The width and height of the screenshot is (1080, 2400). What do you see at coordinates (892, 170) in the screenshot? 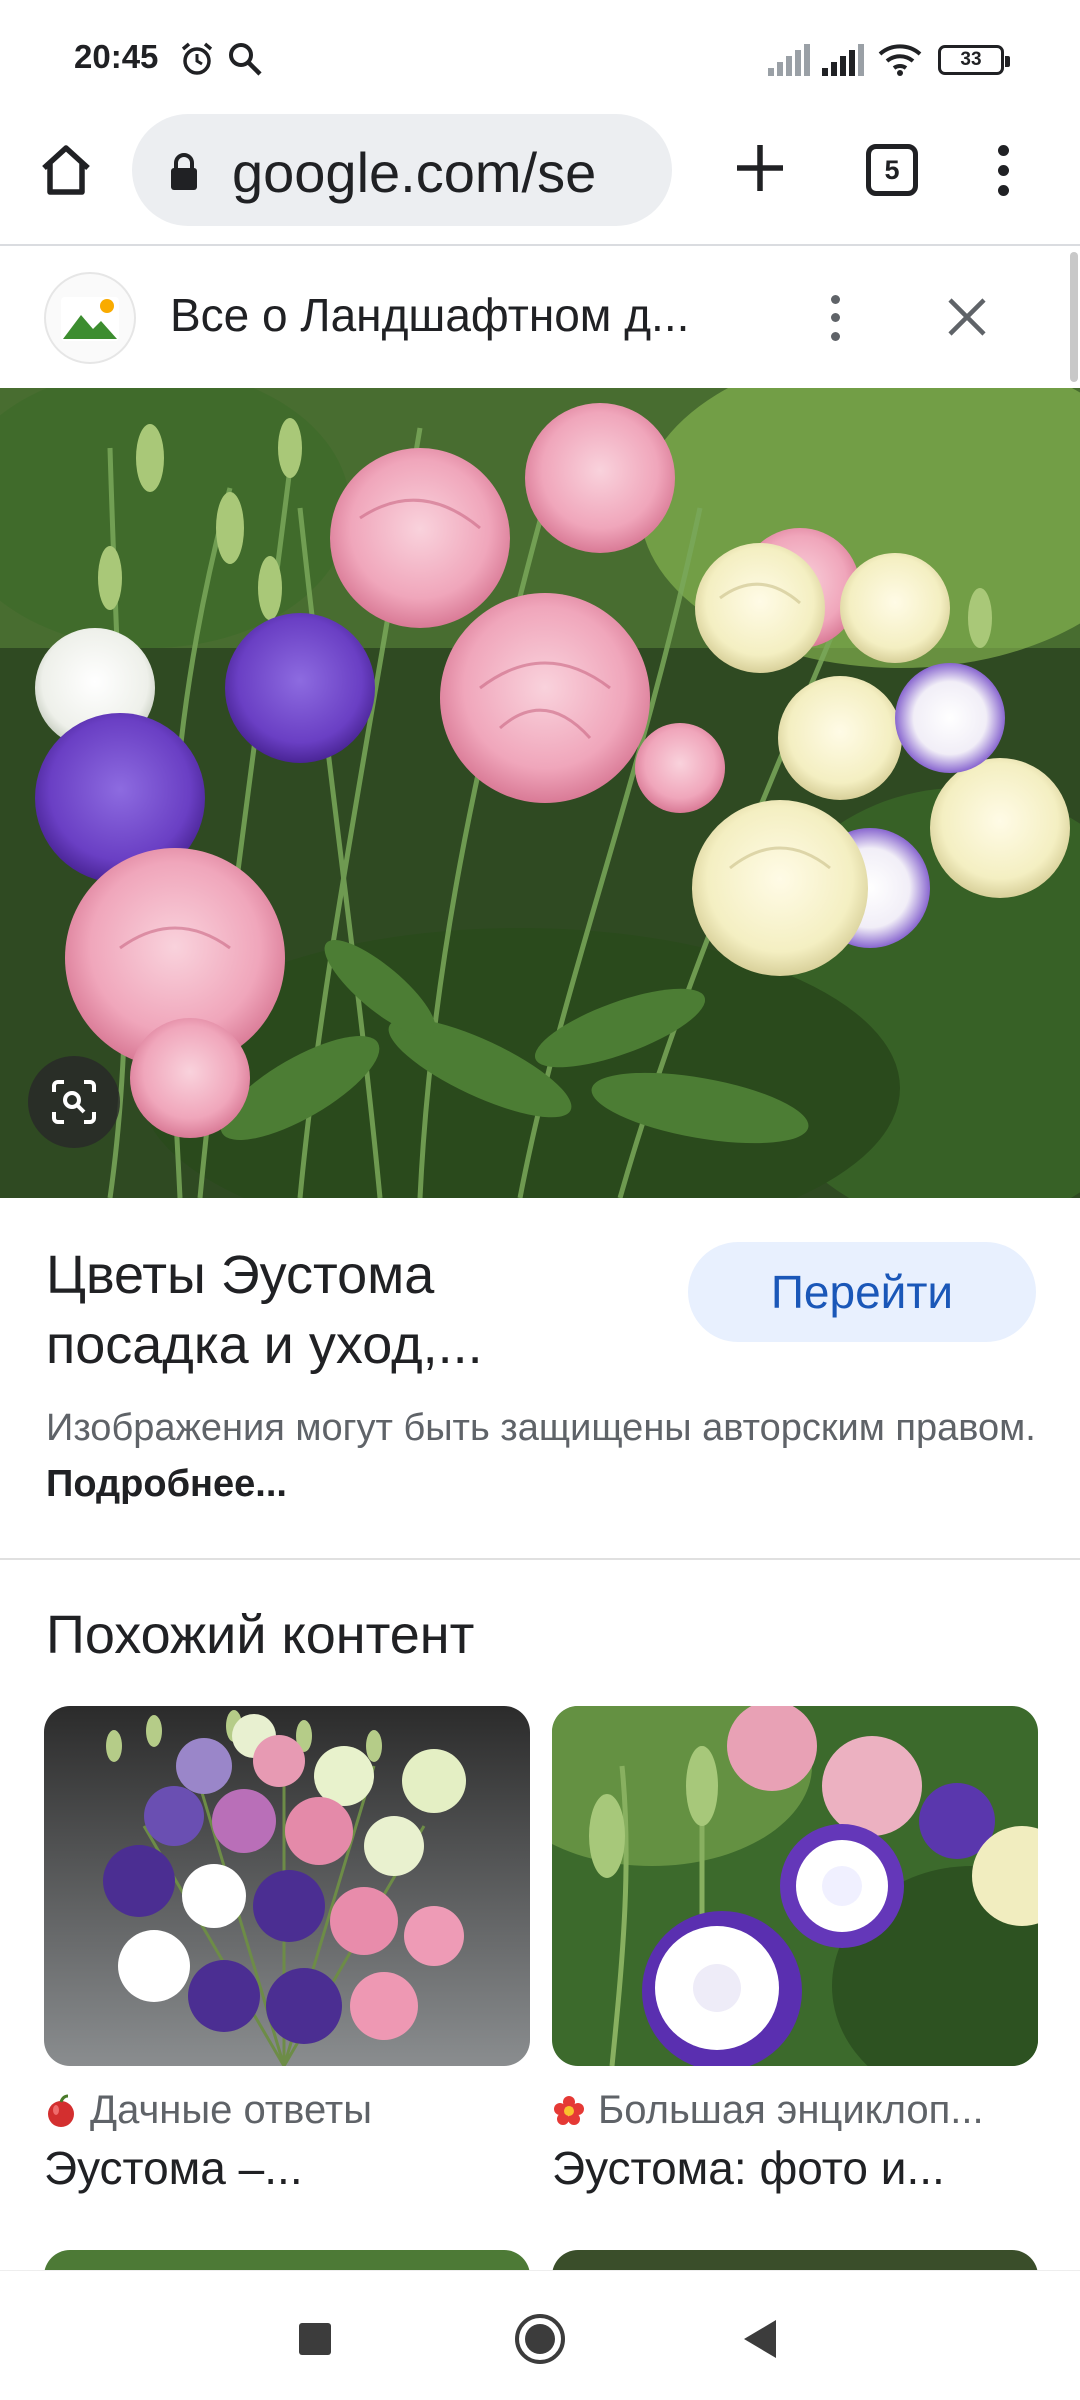
I see `tab-switcher-button: 5` at bounding box center [892, 170].